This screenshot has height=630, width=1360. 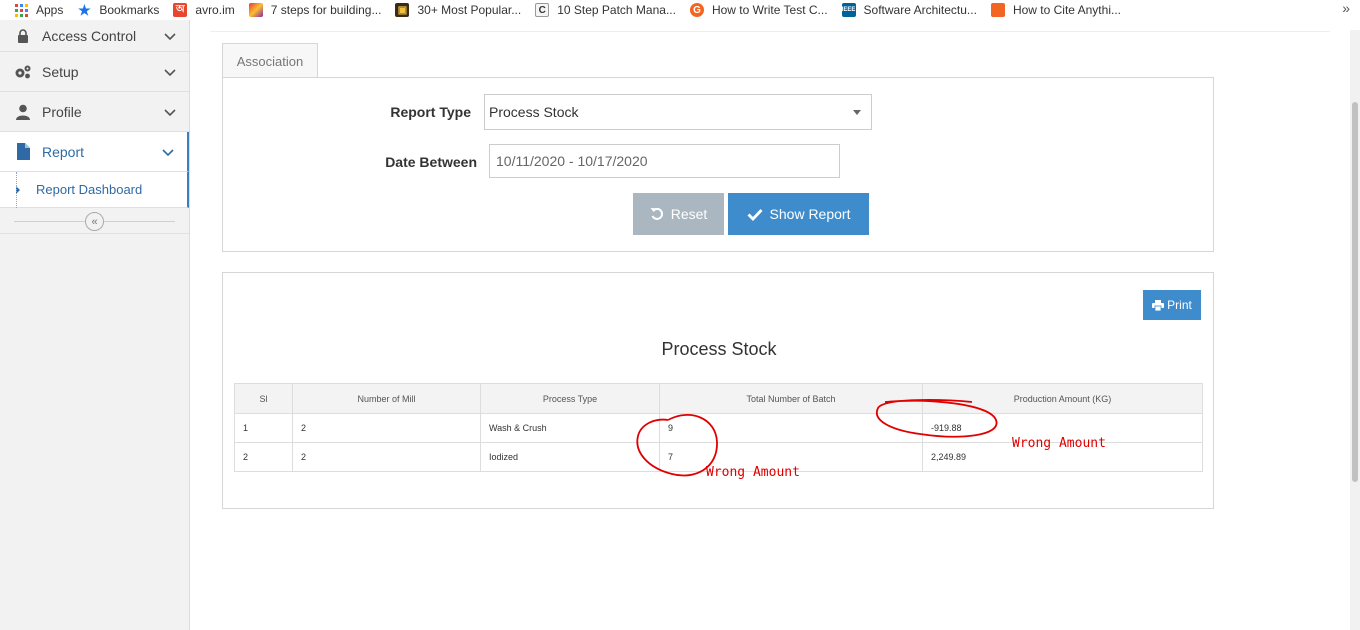 I want to click on sidebar-item-access-control: Access Control, so click(x=94, y=36).